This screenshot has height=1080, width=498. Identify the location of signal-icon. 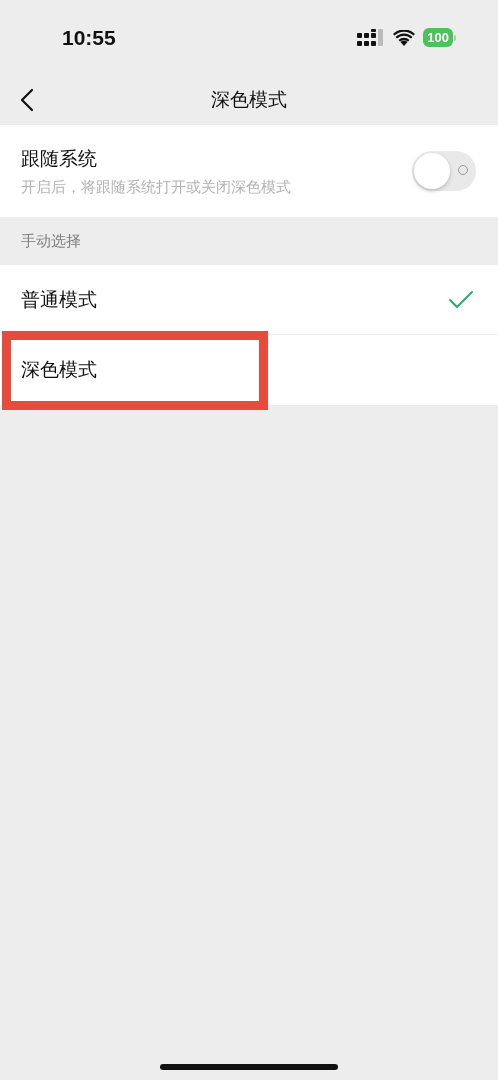
(371, 37).